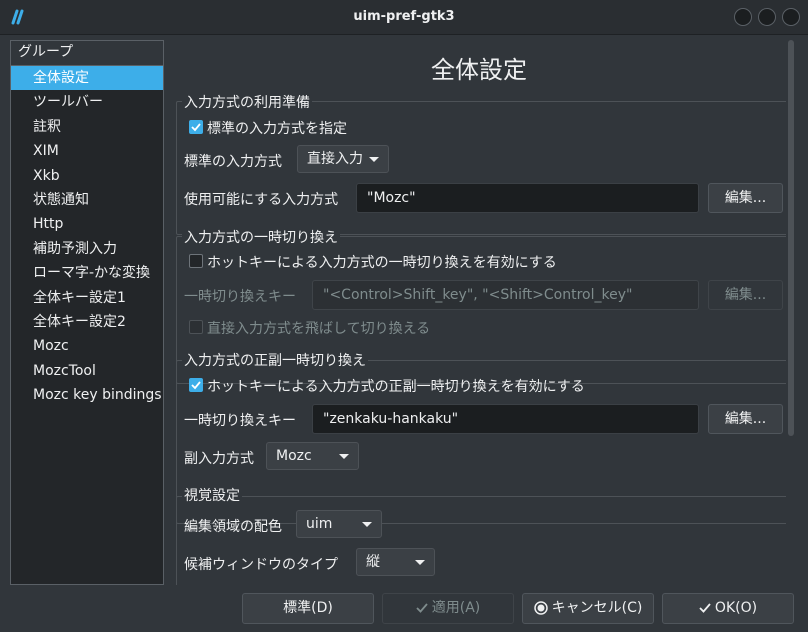 The height and width of the screenshot is (632, 808). I want to click on default-im-label: 標準の入力方式, so click(233, 162).